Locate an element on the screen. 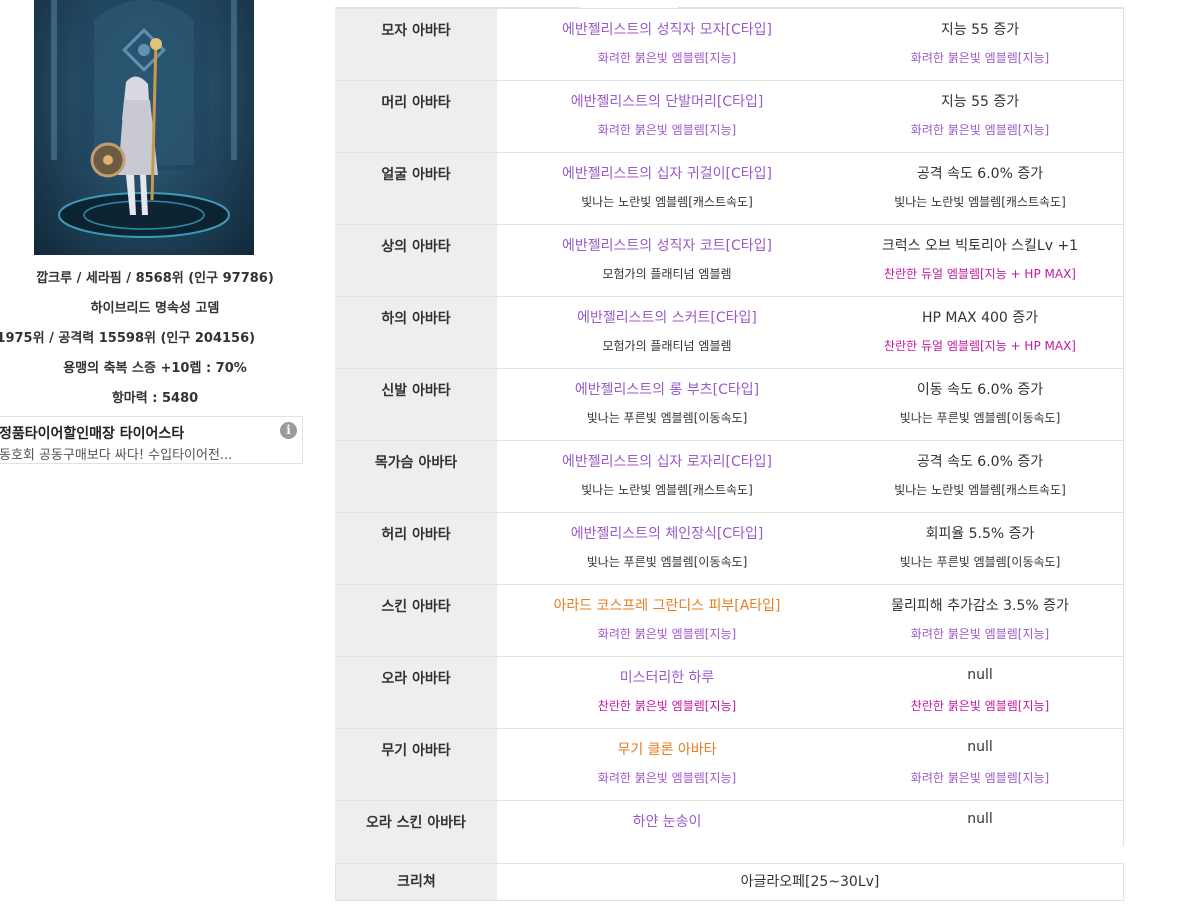 This screenshot has width=1177, height=906. avatar-item-cell: 아라드 코스프레 그란디스 피부[A타입] 화려한 붉은빛 엠블렘[지능] is located at coordinates (667, 620).